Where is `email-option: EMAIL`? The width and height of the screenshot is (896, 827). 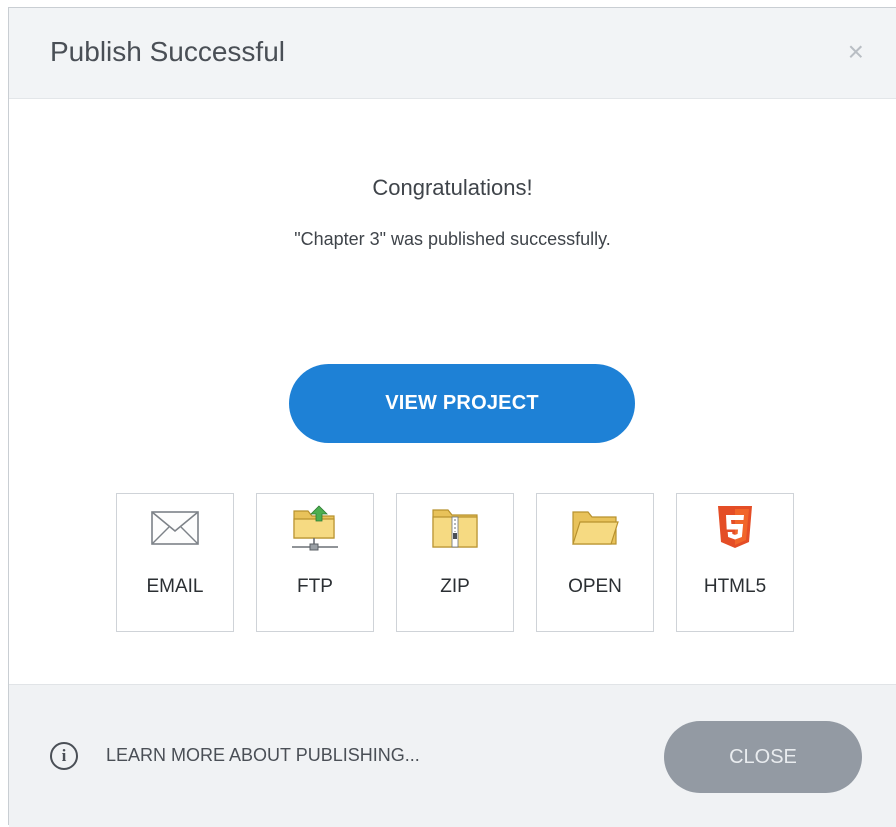 email-option: EMAIL is located at coordinates (175, 562).